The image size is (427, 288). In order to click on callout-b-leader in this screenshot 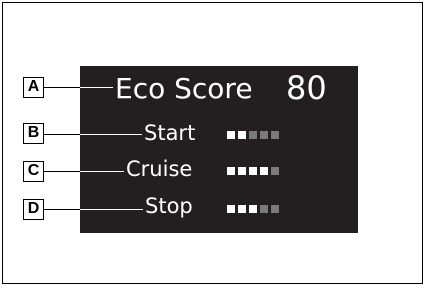, I will do `click(62, 134)`.